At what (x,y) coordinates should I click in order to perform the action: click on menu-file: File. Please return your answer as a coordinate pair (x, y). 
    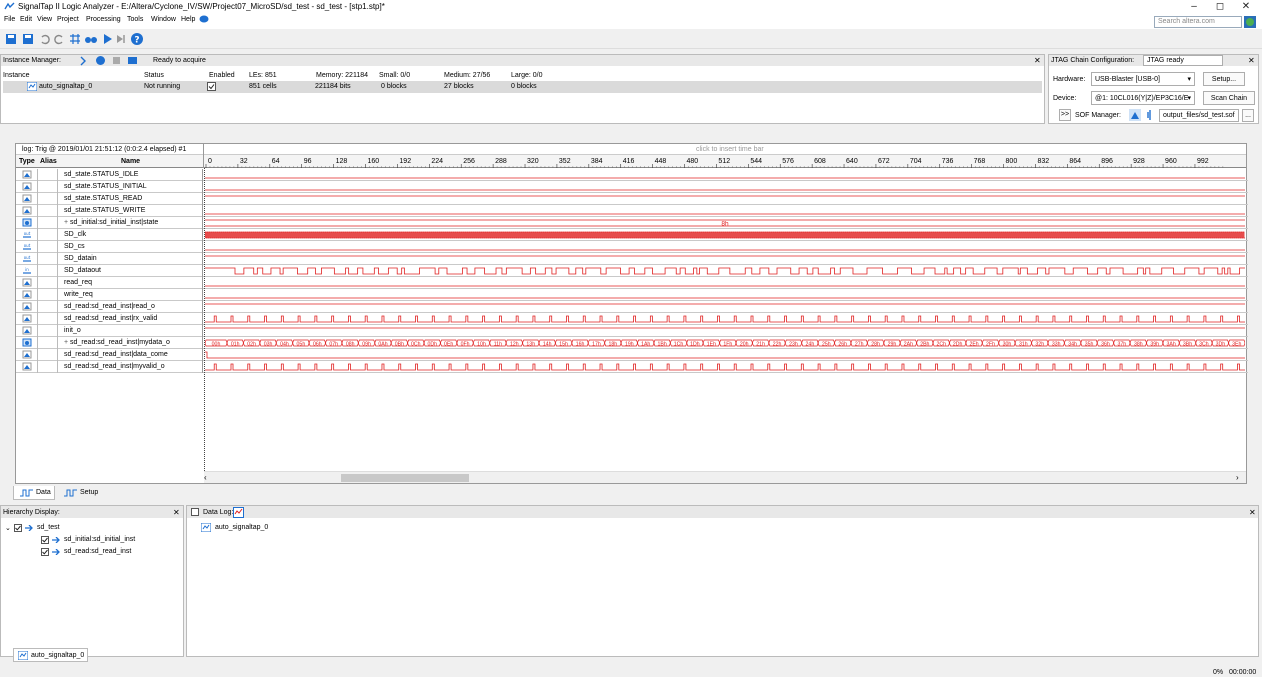
    Looking at the image, I should click on (9, 19).